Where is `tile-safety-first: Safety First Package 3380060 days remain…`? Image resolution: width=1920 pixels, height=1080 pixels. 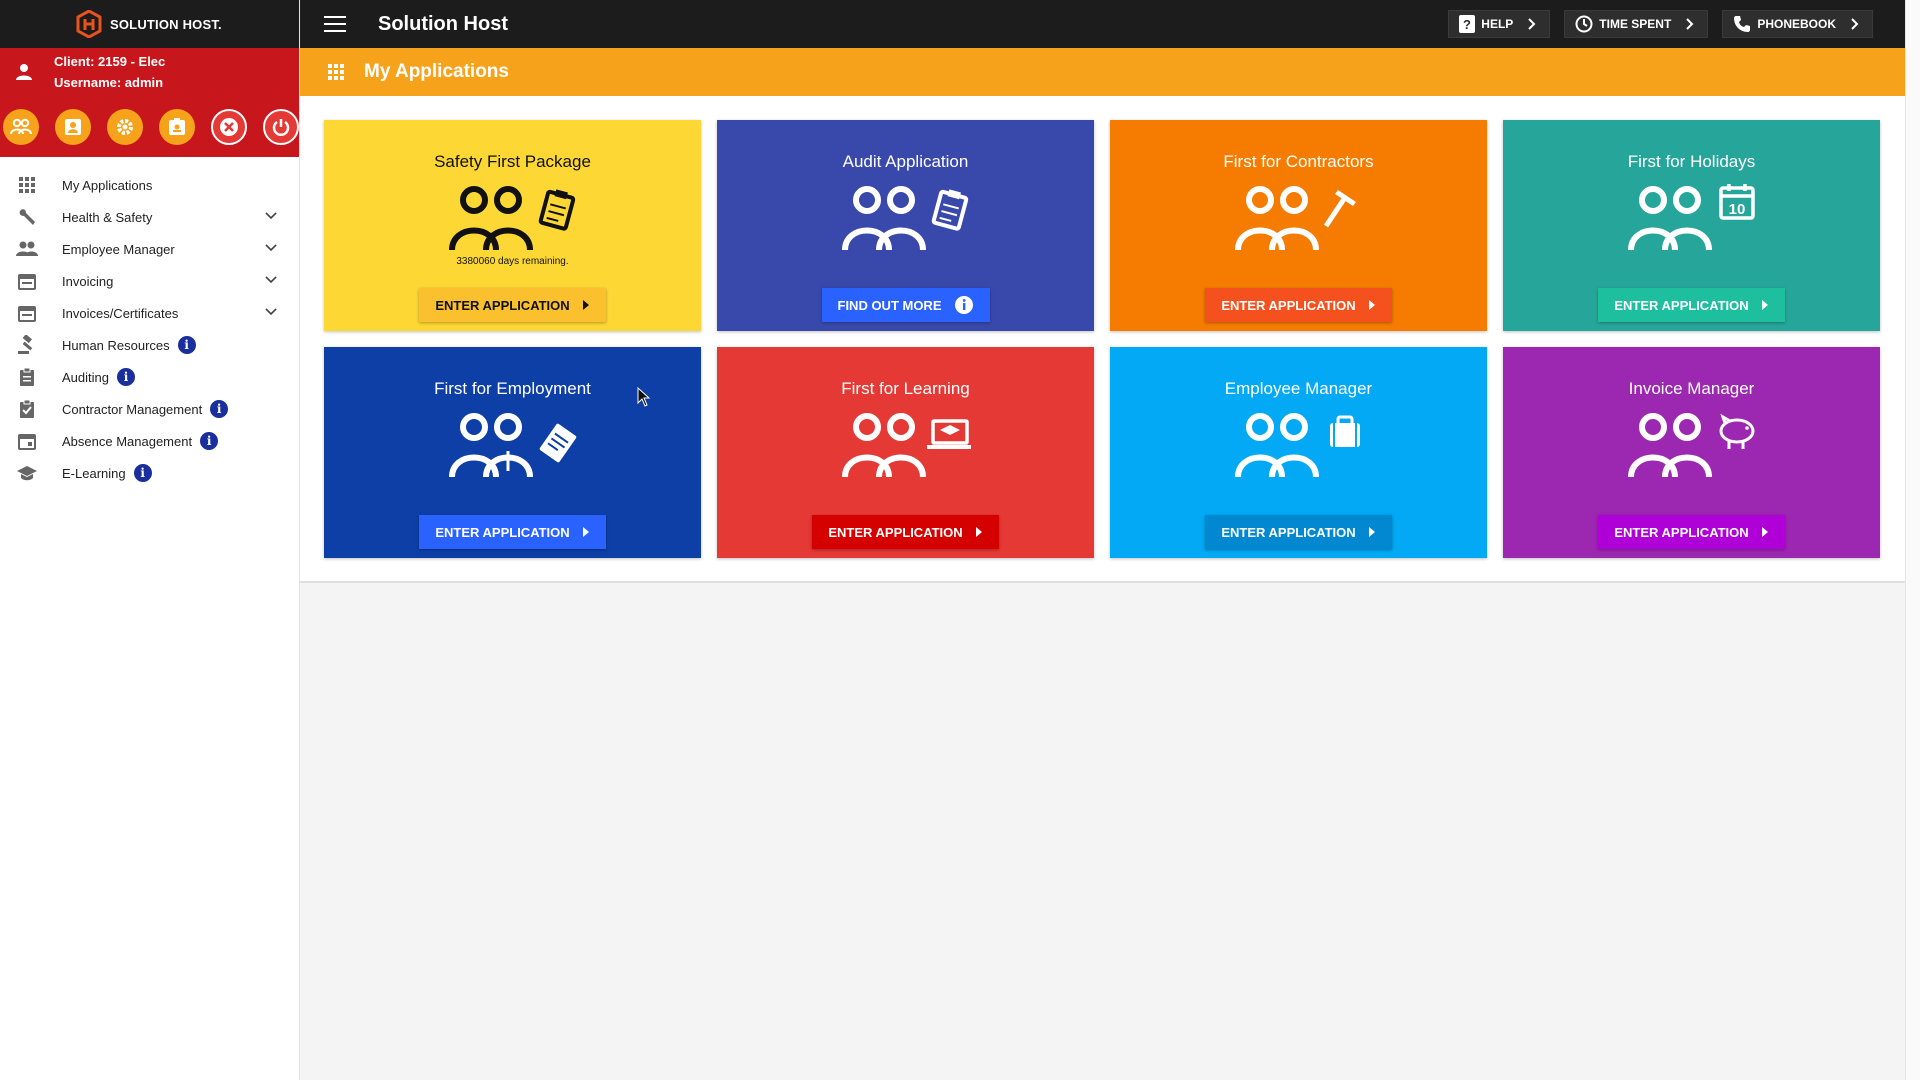
tile-safety-first: Safety First Package 3380060 days remain… is located at coordinates (512, 225).